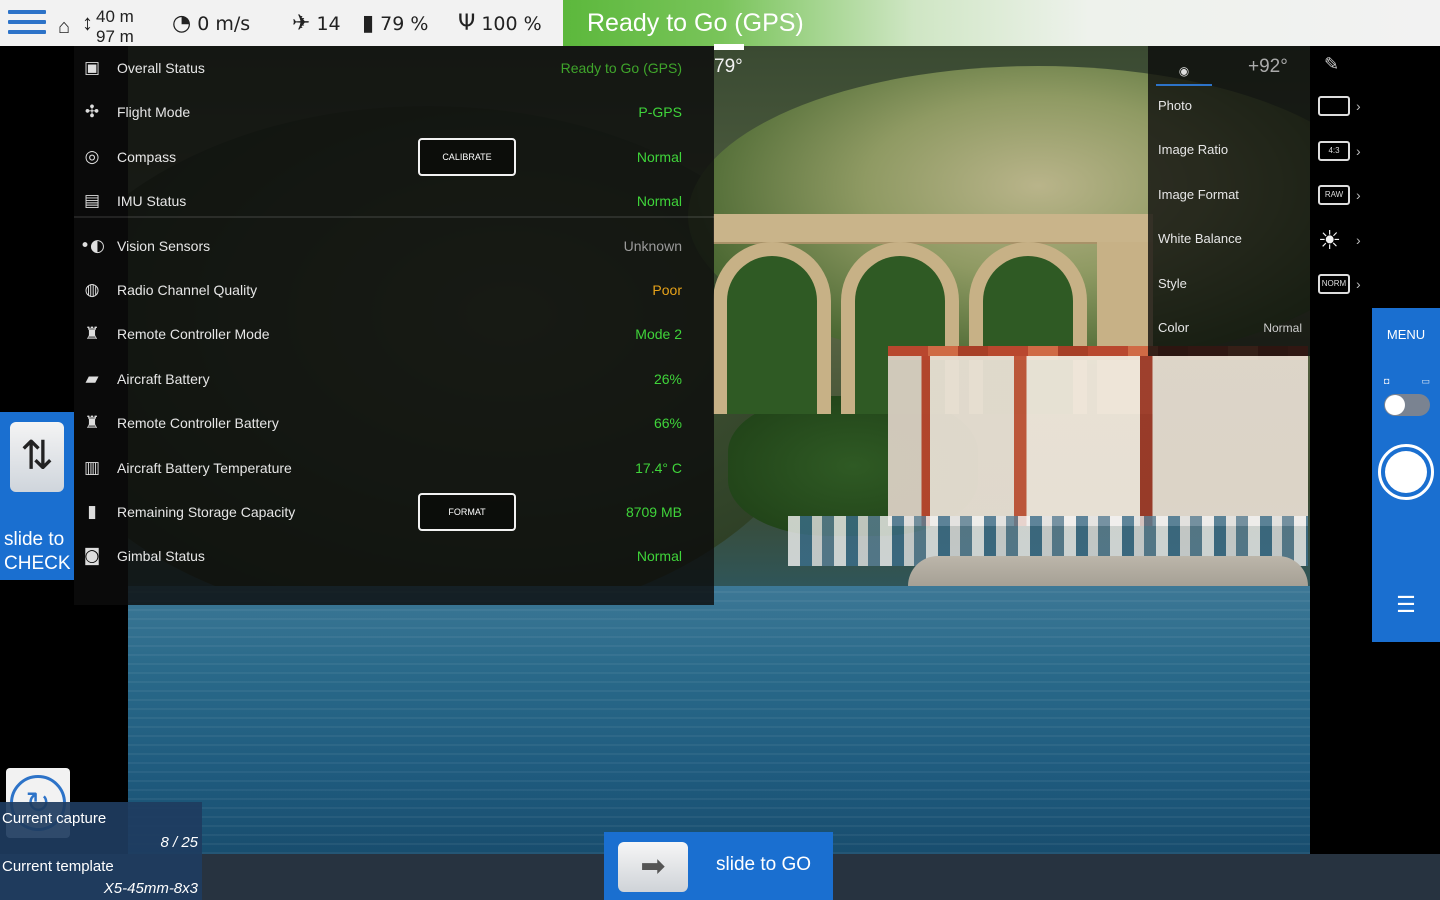 Image resolution: width=1440 pixels, height=900 pixels. I want to click on battery-temperature-icon: ▥, so click(92, 467).